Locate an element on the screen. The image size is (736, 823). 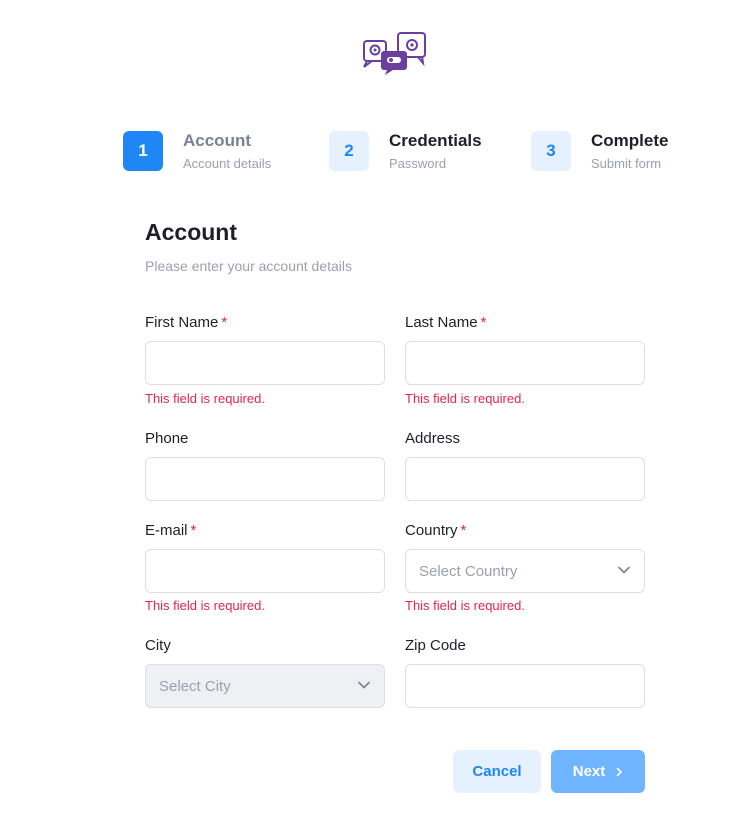
country-error: This field is required. is located at coordinates (465, 605).